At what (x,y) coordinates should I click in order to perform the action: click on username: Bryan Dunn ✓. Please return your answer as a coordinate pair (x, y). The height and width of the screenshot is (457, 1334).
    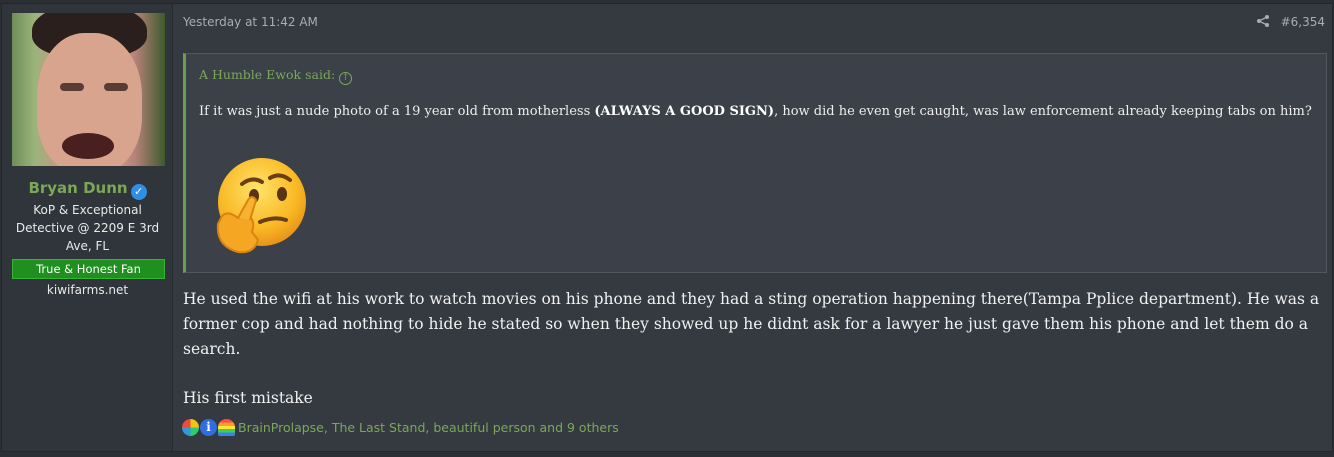
    Looking at the image, I should click on (87, 189).